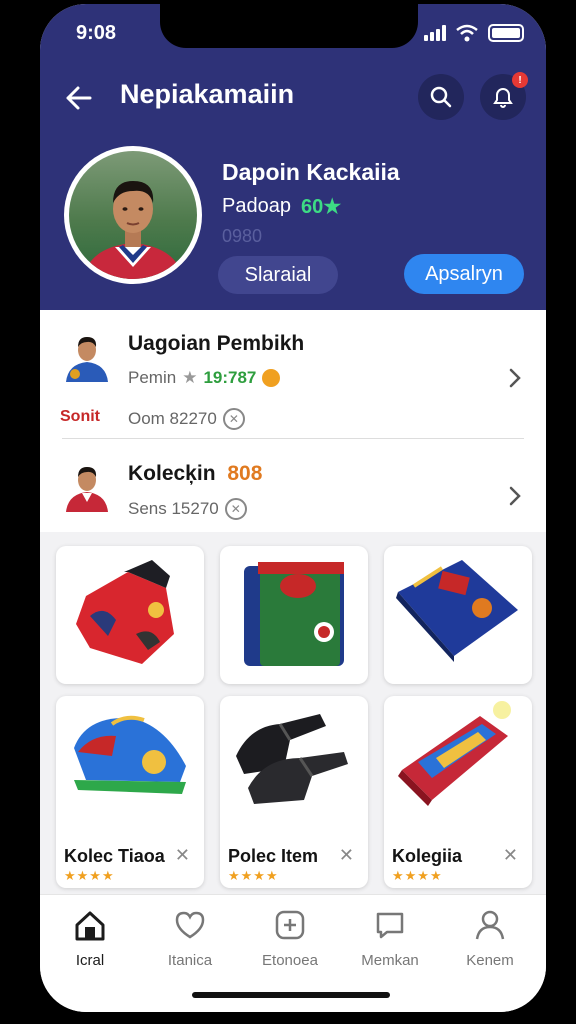 The image size is (576, 1024). What do you see at coordinates (80, 416) in the screenshot?
I see `row-badge: Sonit` at bounding box center [80, 416].